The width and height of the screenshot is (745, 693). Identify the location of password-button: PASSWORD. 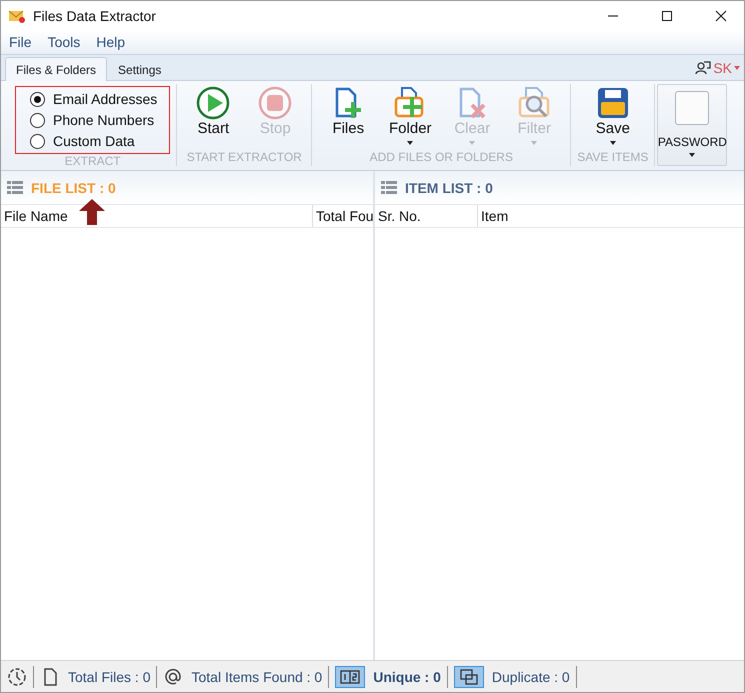
(692, 125).